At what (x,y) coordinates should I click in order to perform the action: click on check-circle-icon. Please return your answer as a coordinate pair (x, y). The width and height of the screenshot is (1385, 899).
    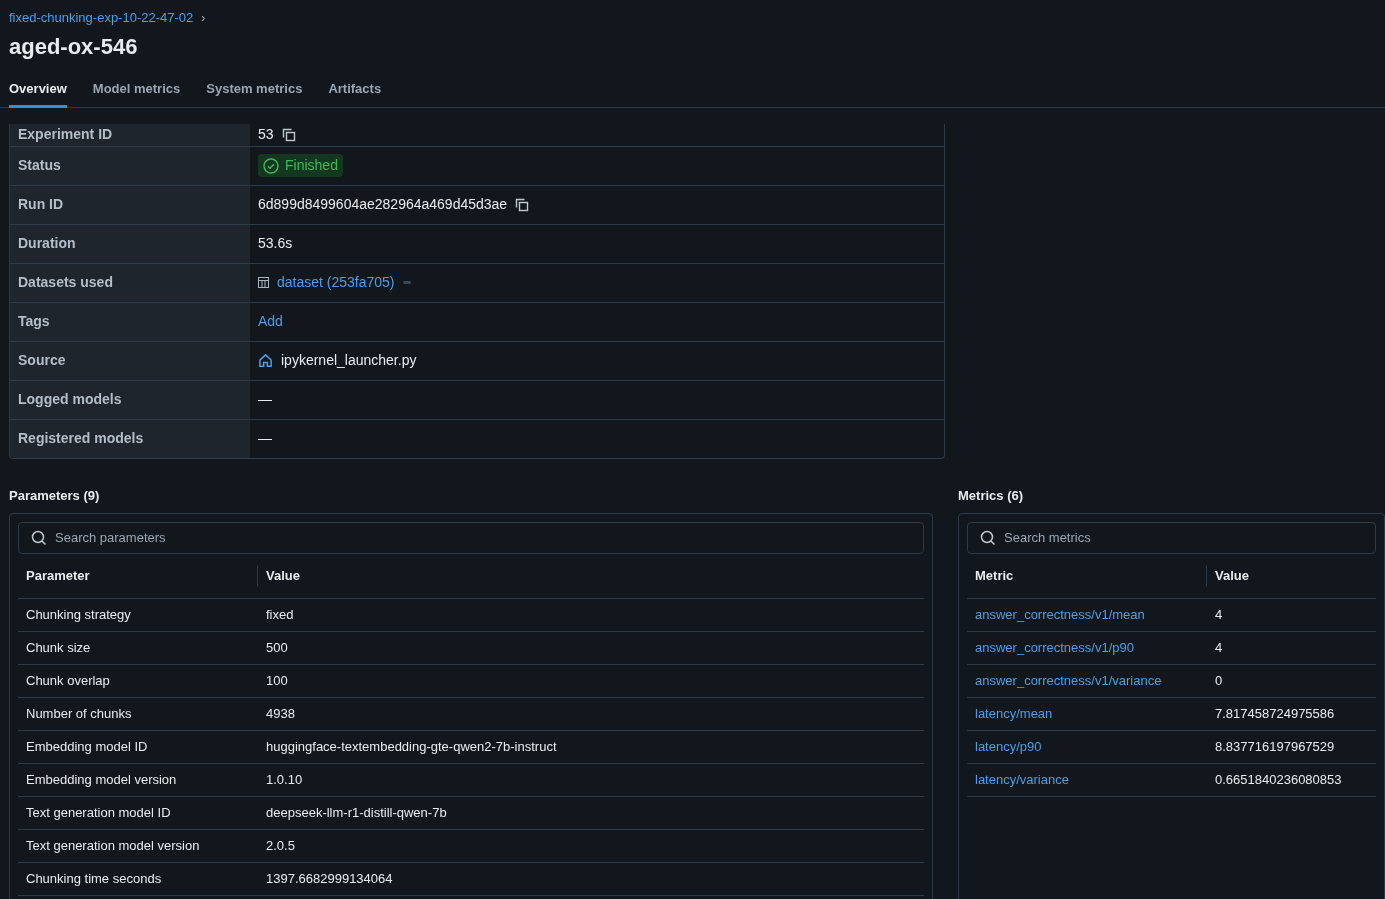
    Looking at the image, I should click on (271, 165).